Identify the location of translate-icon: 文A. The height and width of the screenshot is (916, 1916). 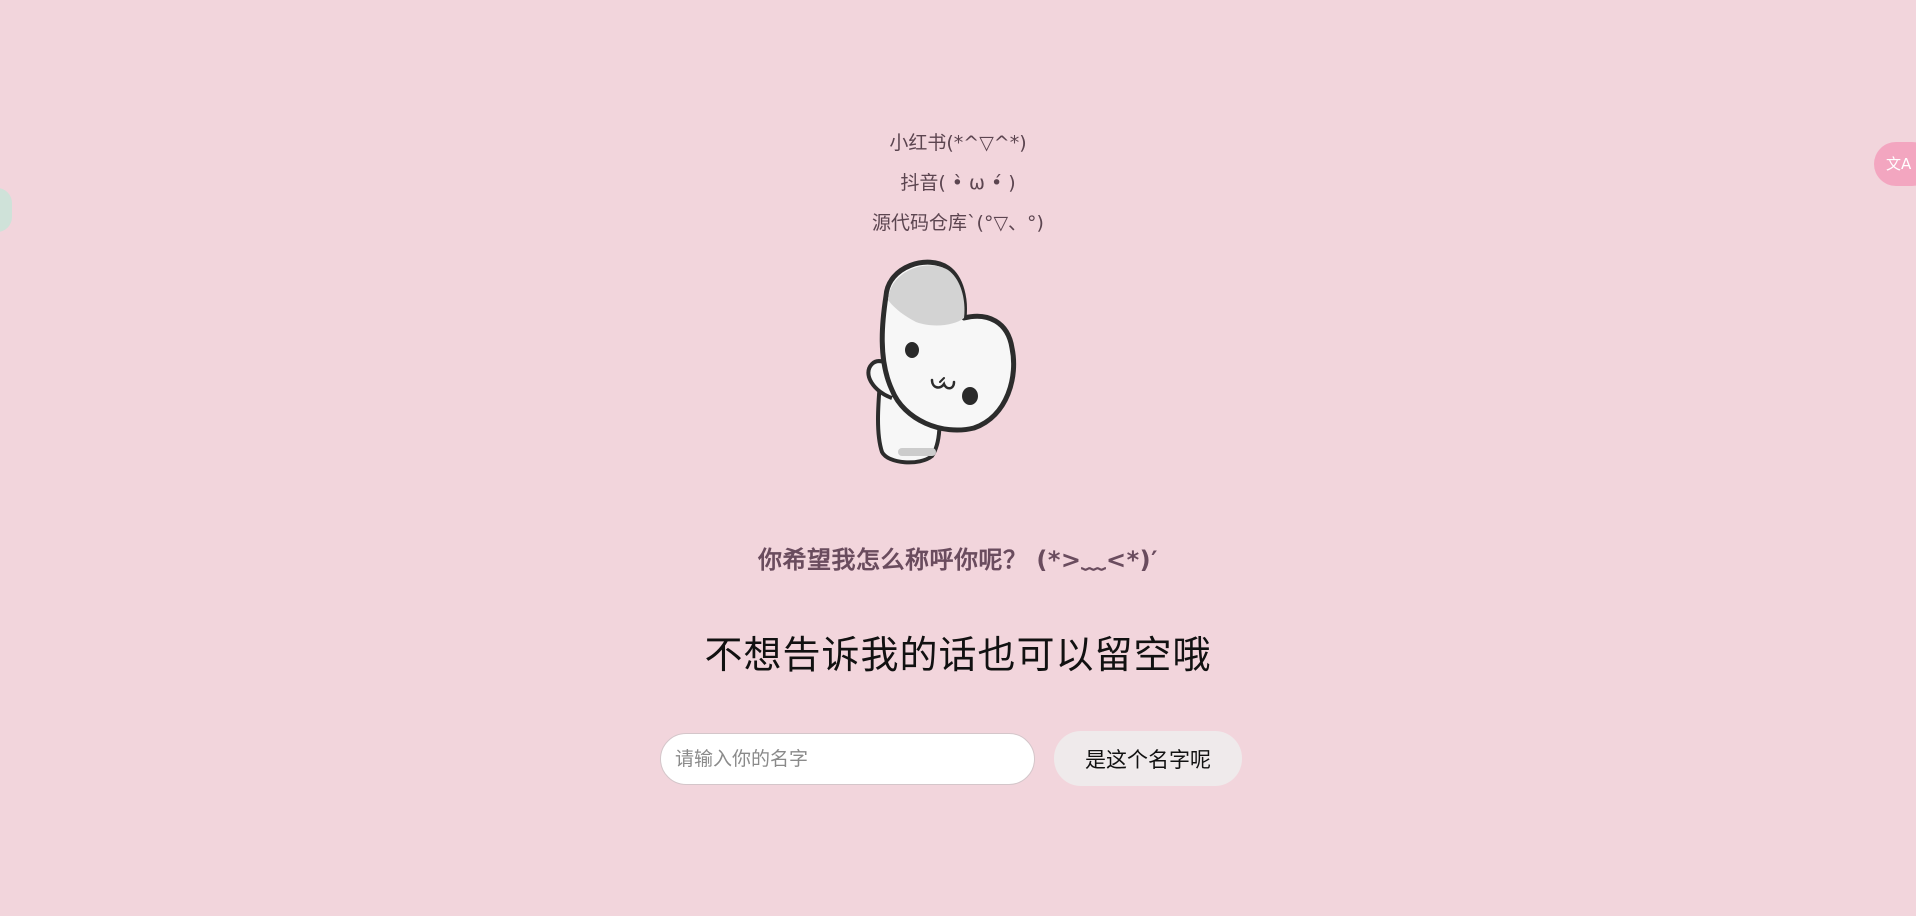
(1899, 164).